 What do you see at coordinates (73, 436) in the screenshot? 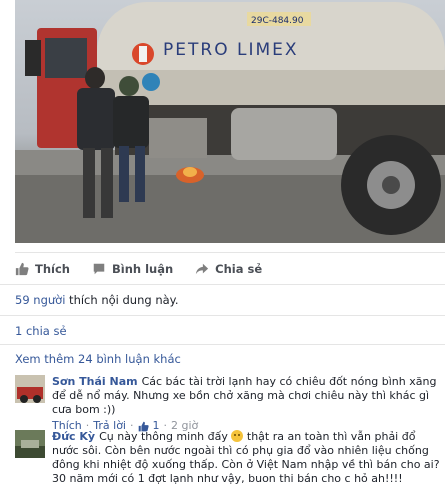
I see `comment-author-link: Đức Kỳ` at bounding box center [73, 436].